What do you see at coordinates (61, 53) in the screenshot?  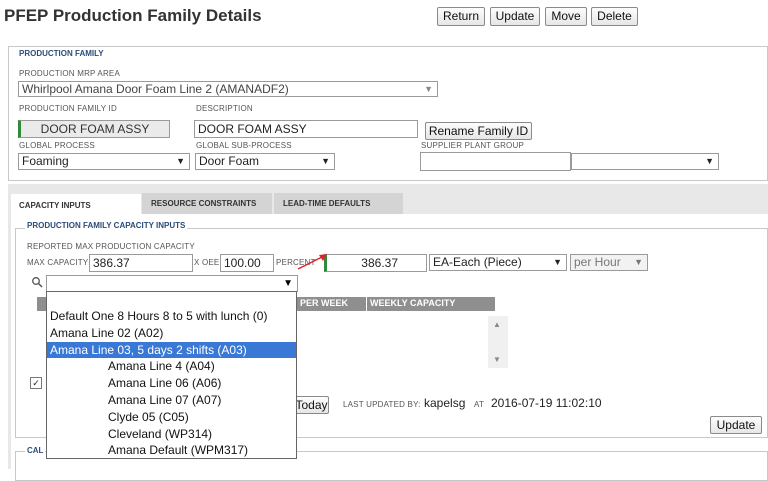 I see `production-family-label: PRODUCTION FAMILY` at bounding box center [61, 53].